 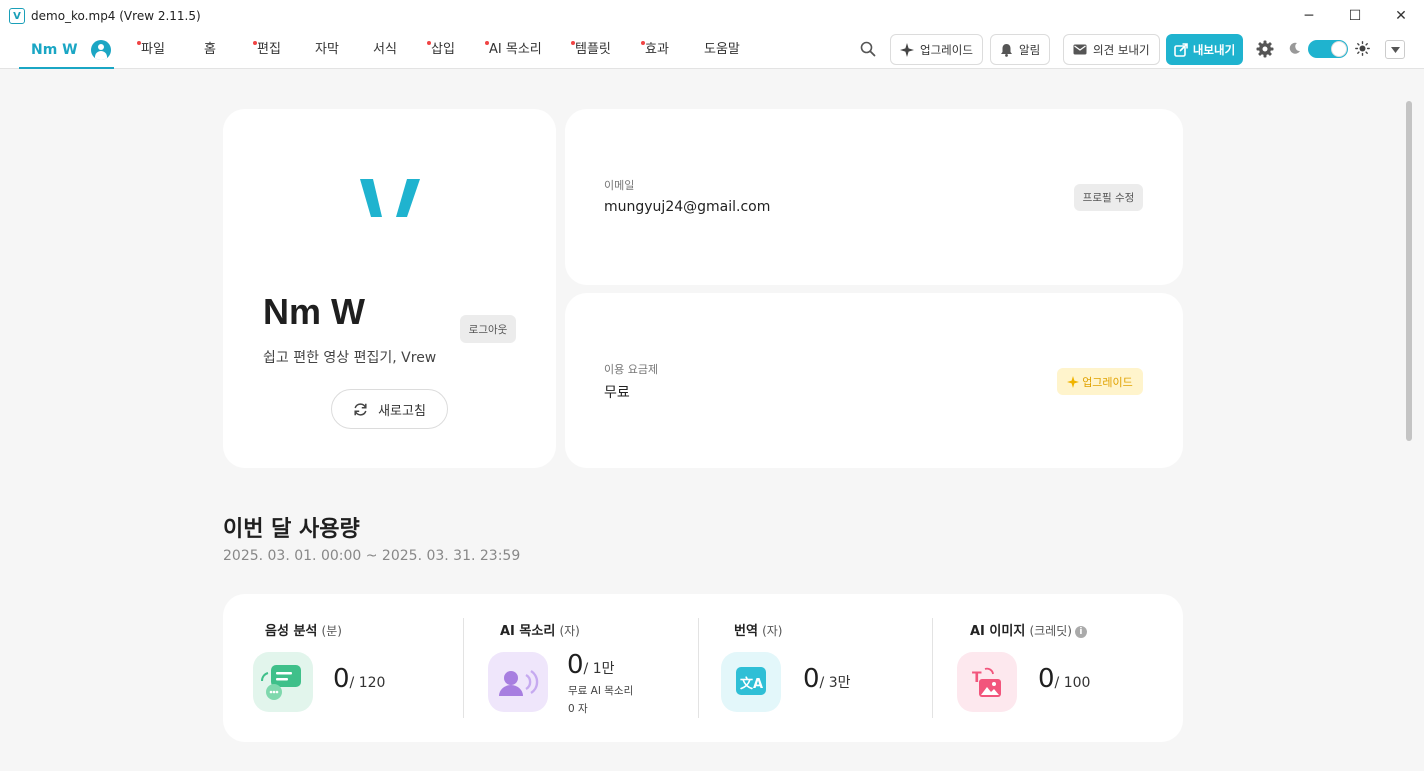 I want to click on search-icon, so click(x=868, y=49).